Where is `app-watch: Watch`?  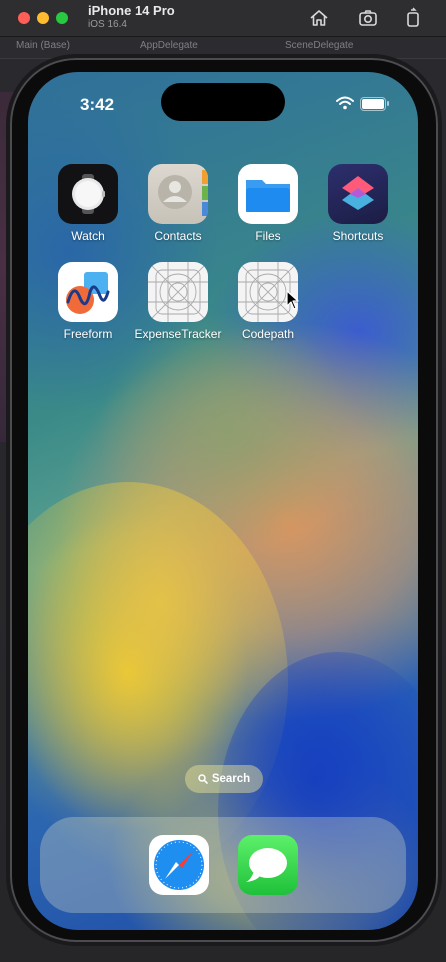 app-watch: Watch is located at coordinates (88, 203).